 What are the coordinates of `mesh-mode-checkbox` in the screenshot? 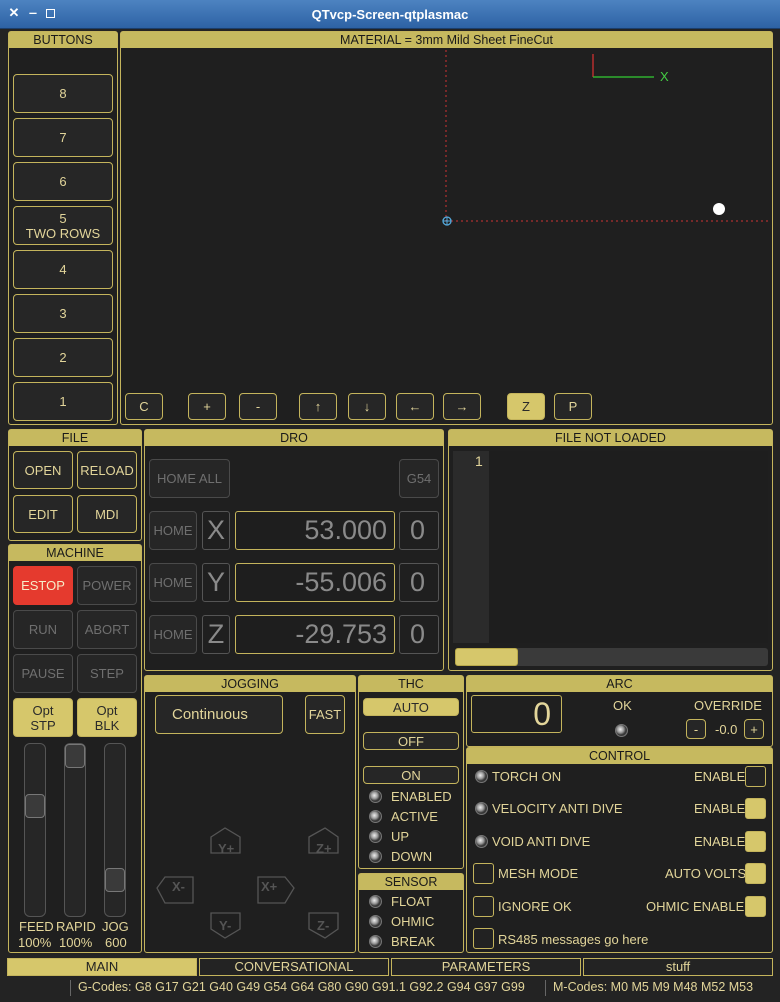 It's located at (483, 873).